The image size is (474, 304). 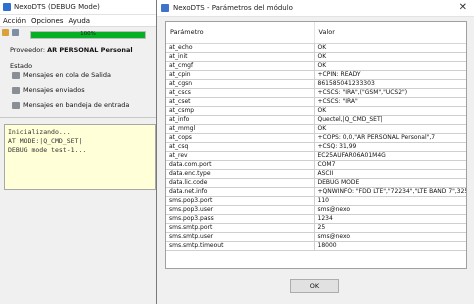 I want to click on progress-bar: 100%, so click(x=88, y=35).